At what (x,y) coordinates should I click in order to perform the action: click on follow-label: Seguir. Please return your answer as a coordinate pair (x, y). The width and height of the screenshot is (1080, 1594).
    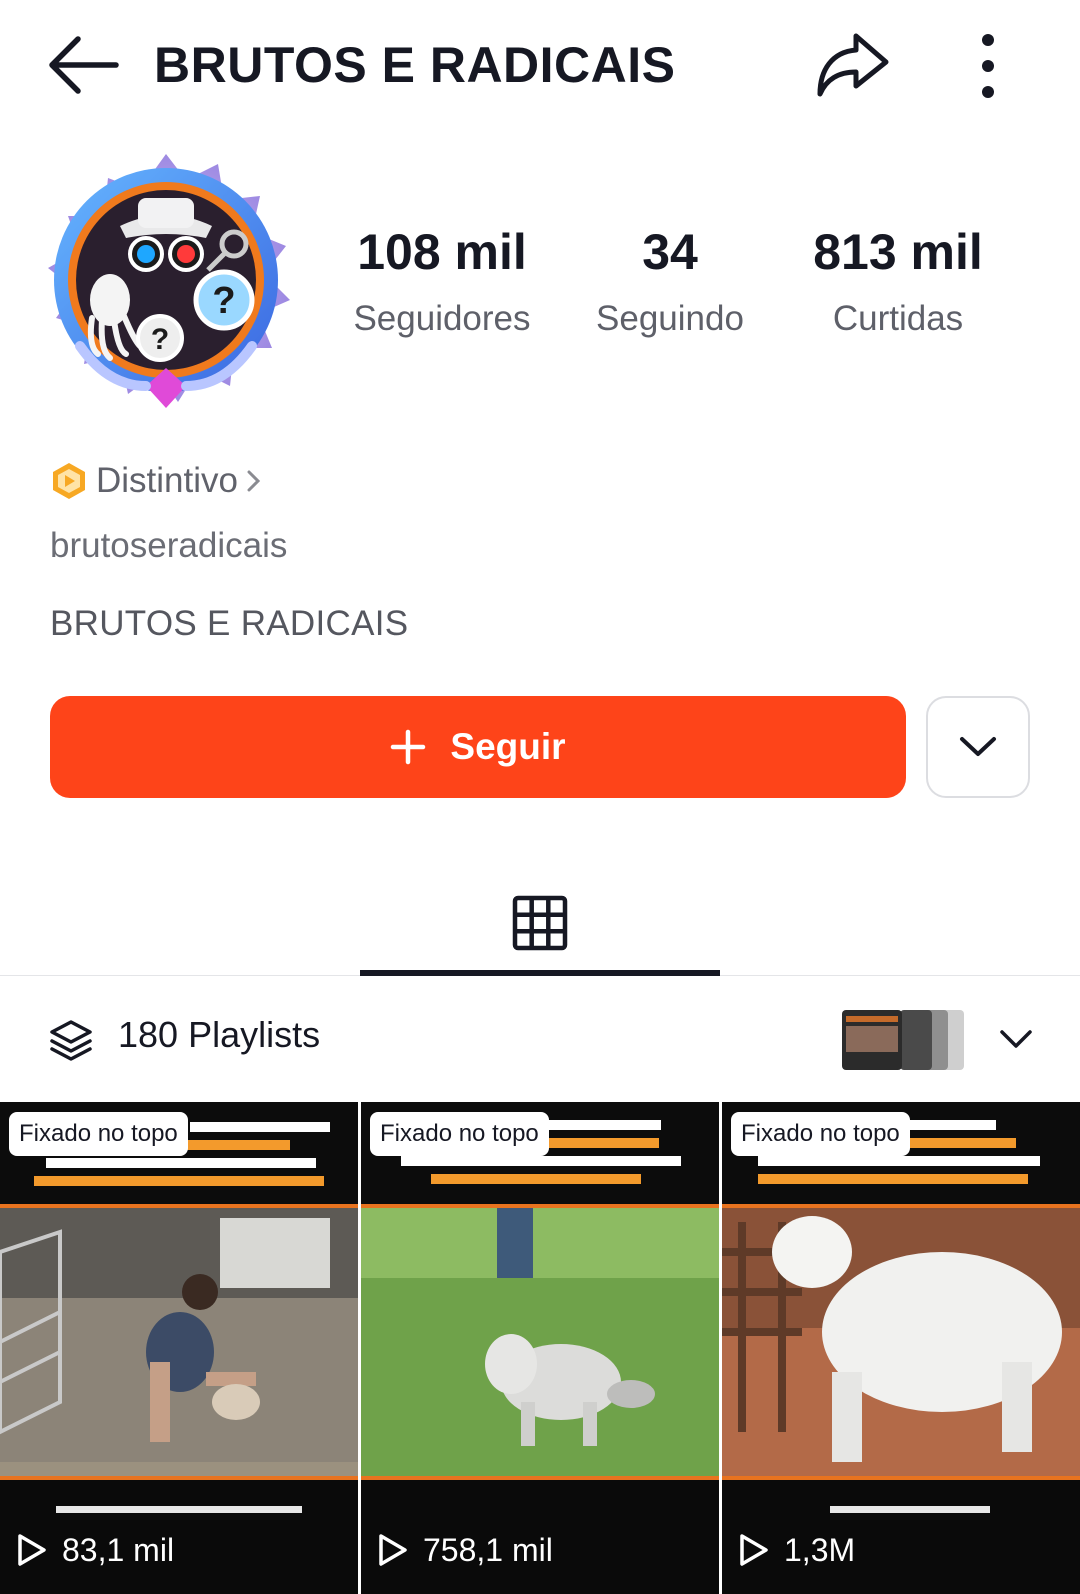
    Looking at the image, I should click on (508, 746).